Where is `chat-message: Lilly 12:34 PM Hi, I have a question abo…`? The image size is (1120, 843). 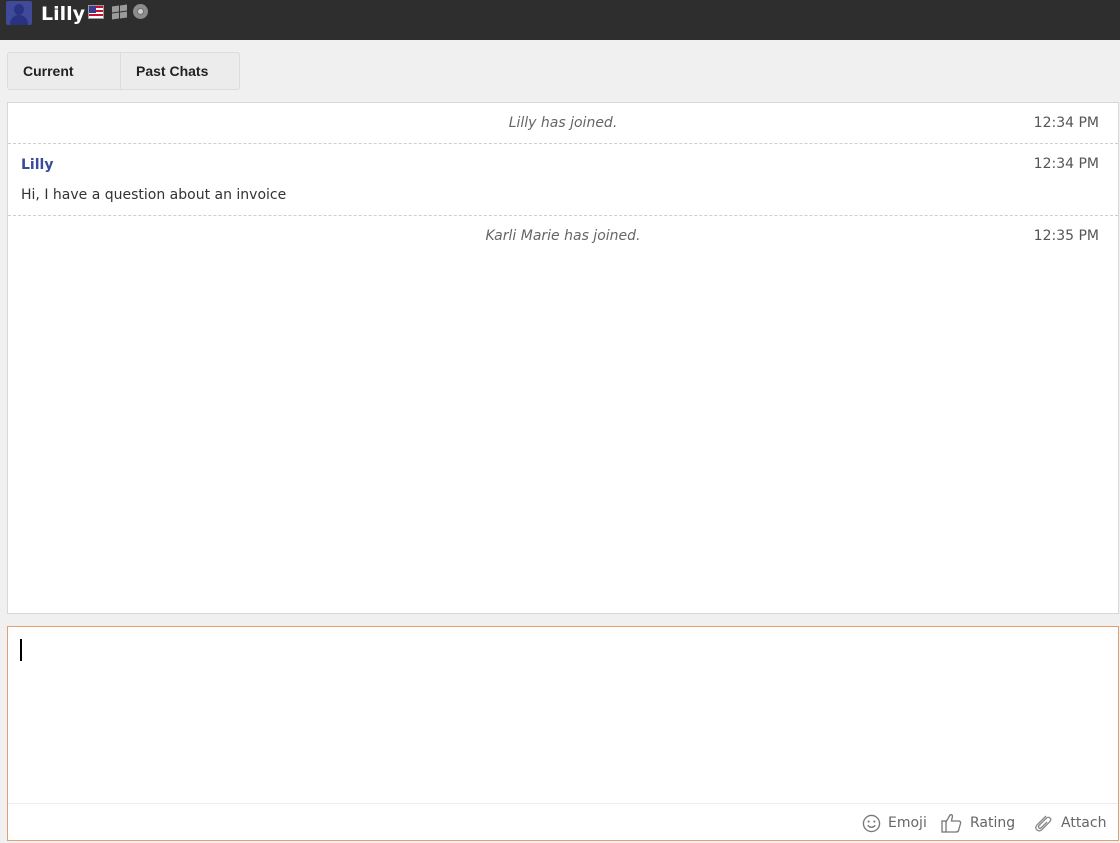 chat-message: Lilly 12:34 PM Hi, I have a question abo… is located at coordinates (563, 180).